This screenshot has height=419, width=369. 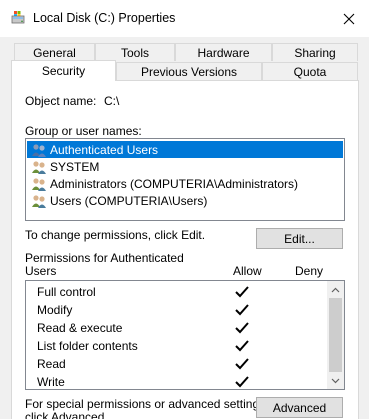 I want to click on allow-column-header: Allow, so click(x=247, y=271).